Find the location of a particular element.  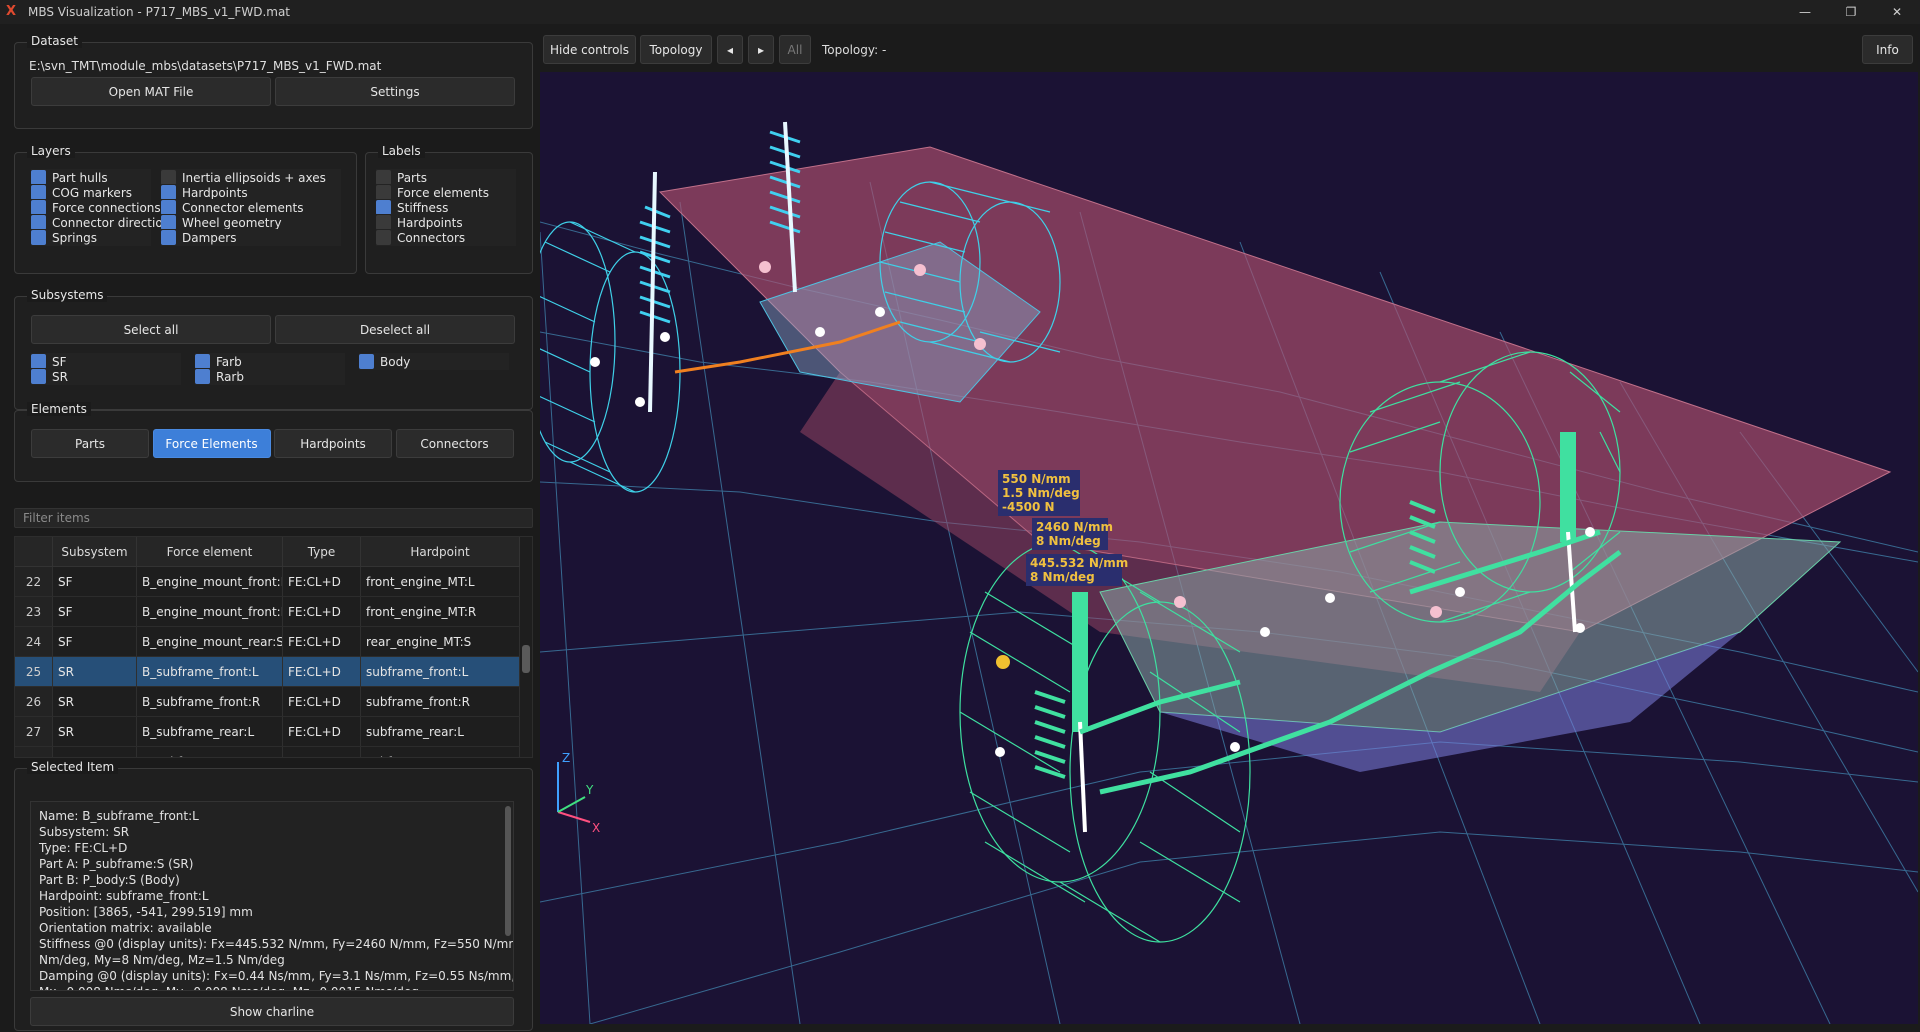

topology-all-button: All is located at coordinates (795, 49).